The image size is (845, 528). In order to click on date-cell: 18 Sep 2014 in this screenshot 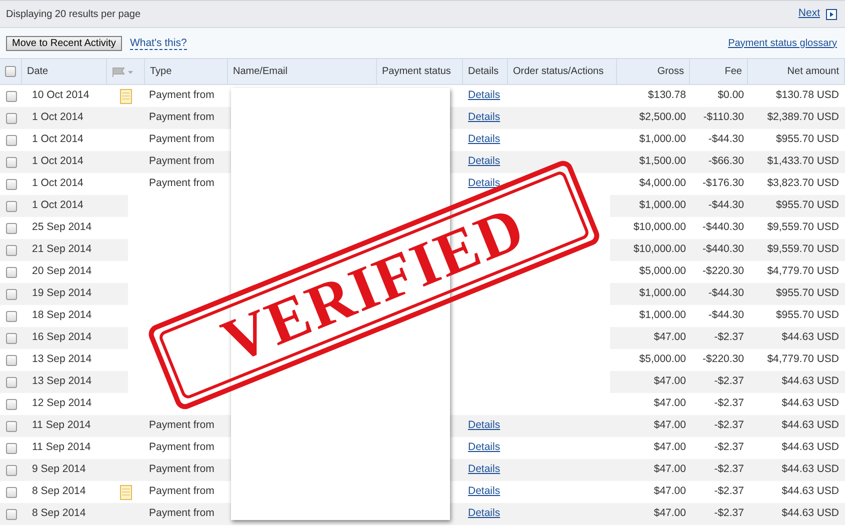, I will do `click(62, 315)`.